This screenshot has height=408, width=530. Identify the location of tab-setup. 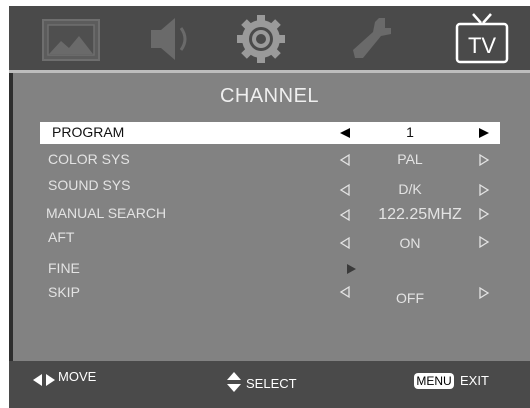
(261, 39).